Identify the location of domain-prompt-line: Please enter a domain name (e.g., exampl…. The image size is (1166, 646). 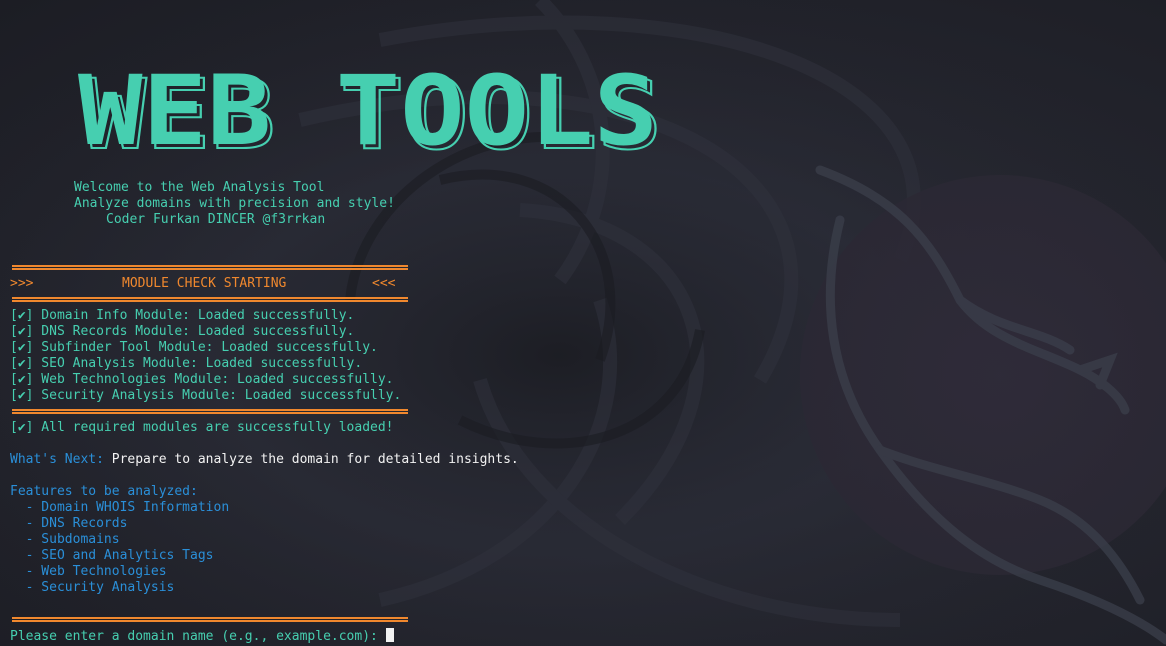
(202, 636).